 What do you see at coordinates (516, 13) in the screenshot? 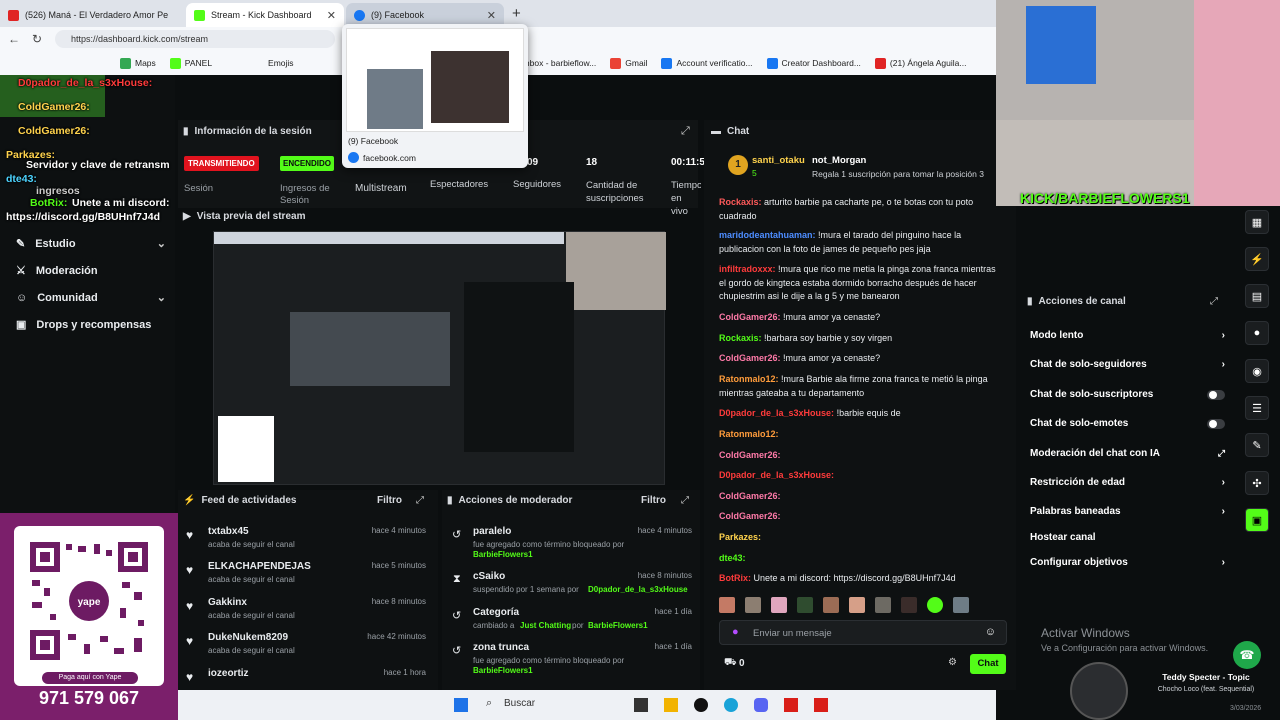
I see `new-tab-button: +` at bounding box center [516, 13].